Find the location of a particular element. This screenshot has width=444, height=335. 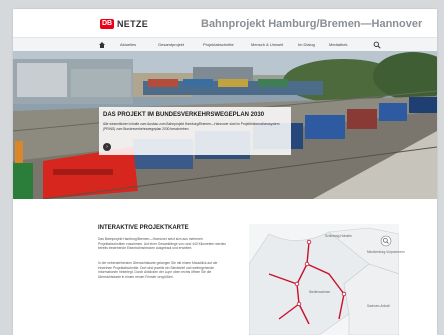

home-icon is located at coordinates (102, 45).